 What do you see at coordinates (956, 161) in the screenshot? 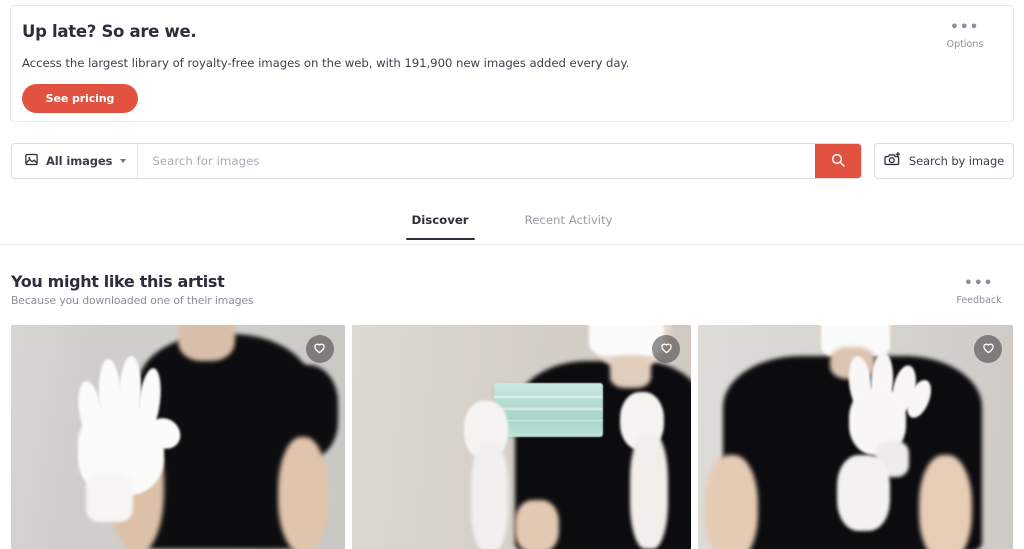
I see `search-by-image-label: Search by image` at bounding box center [956, 161].